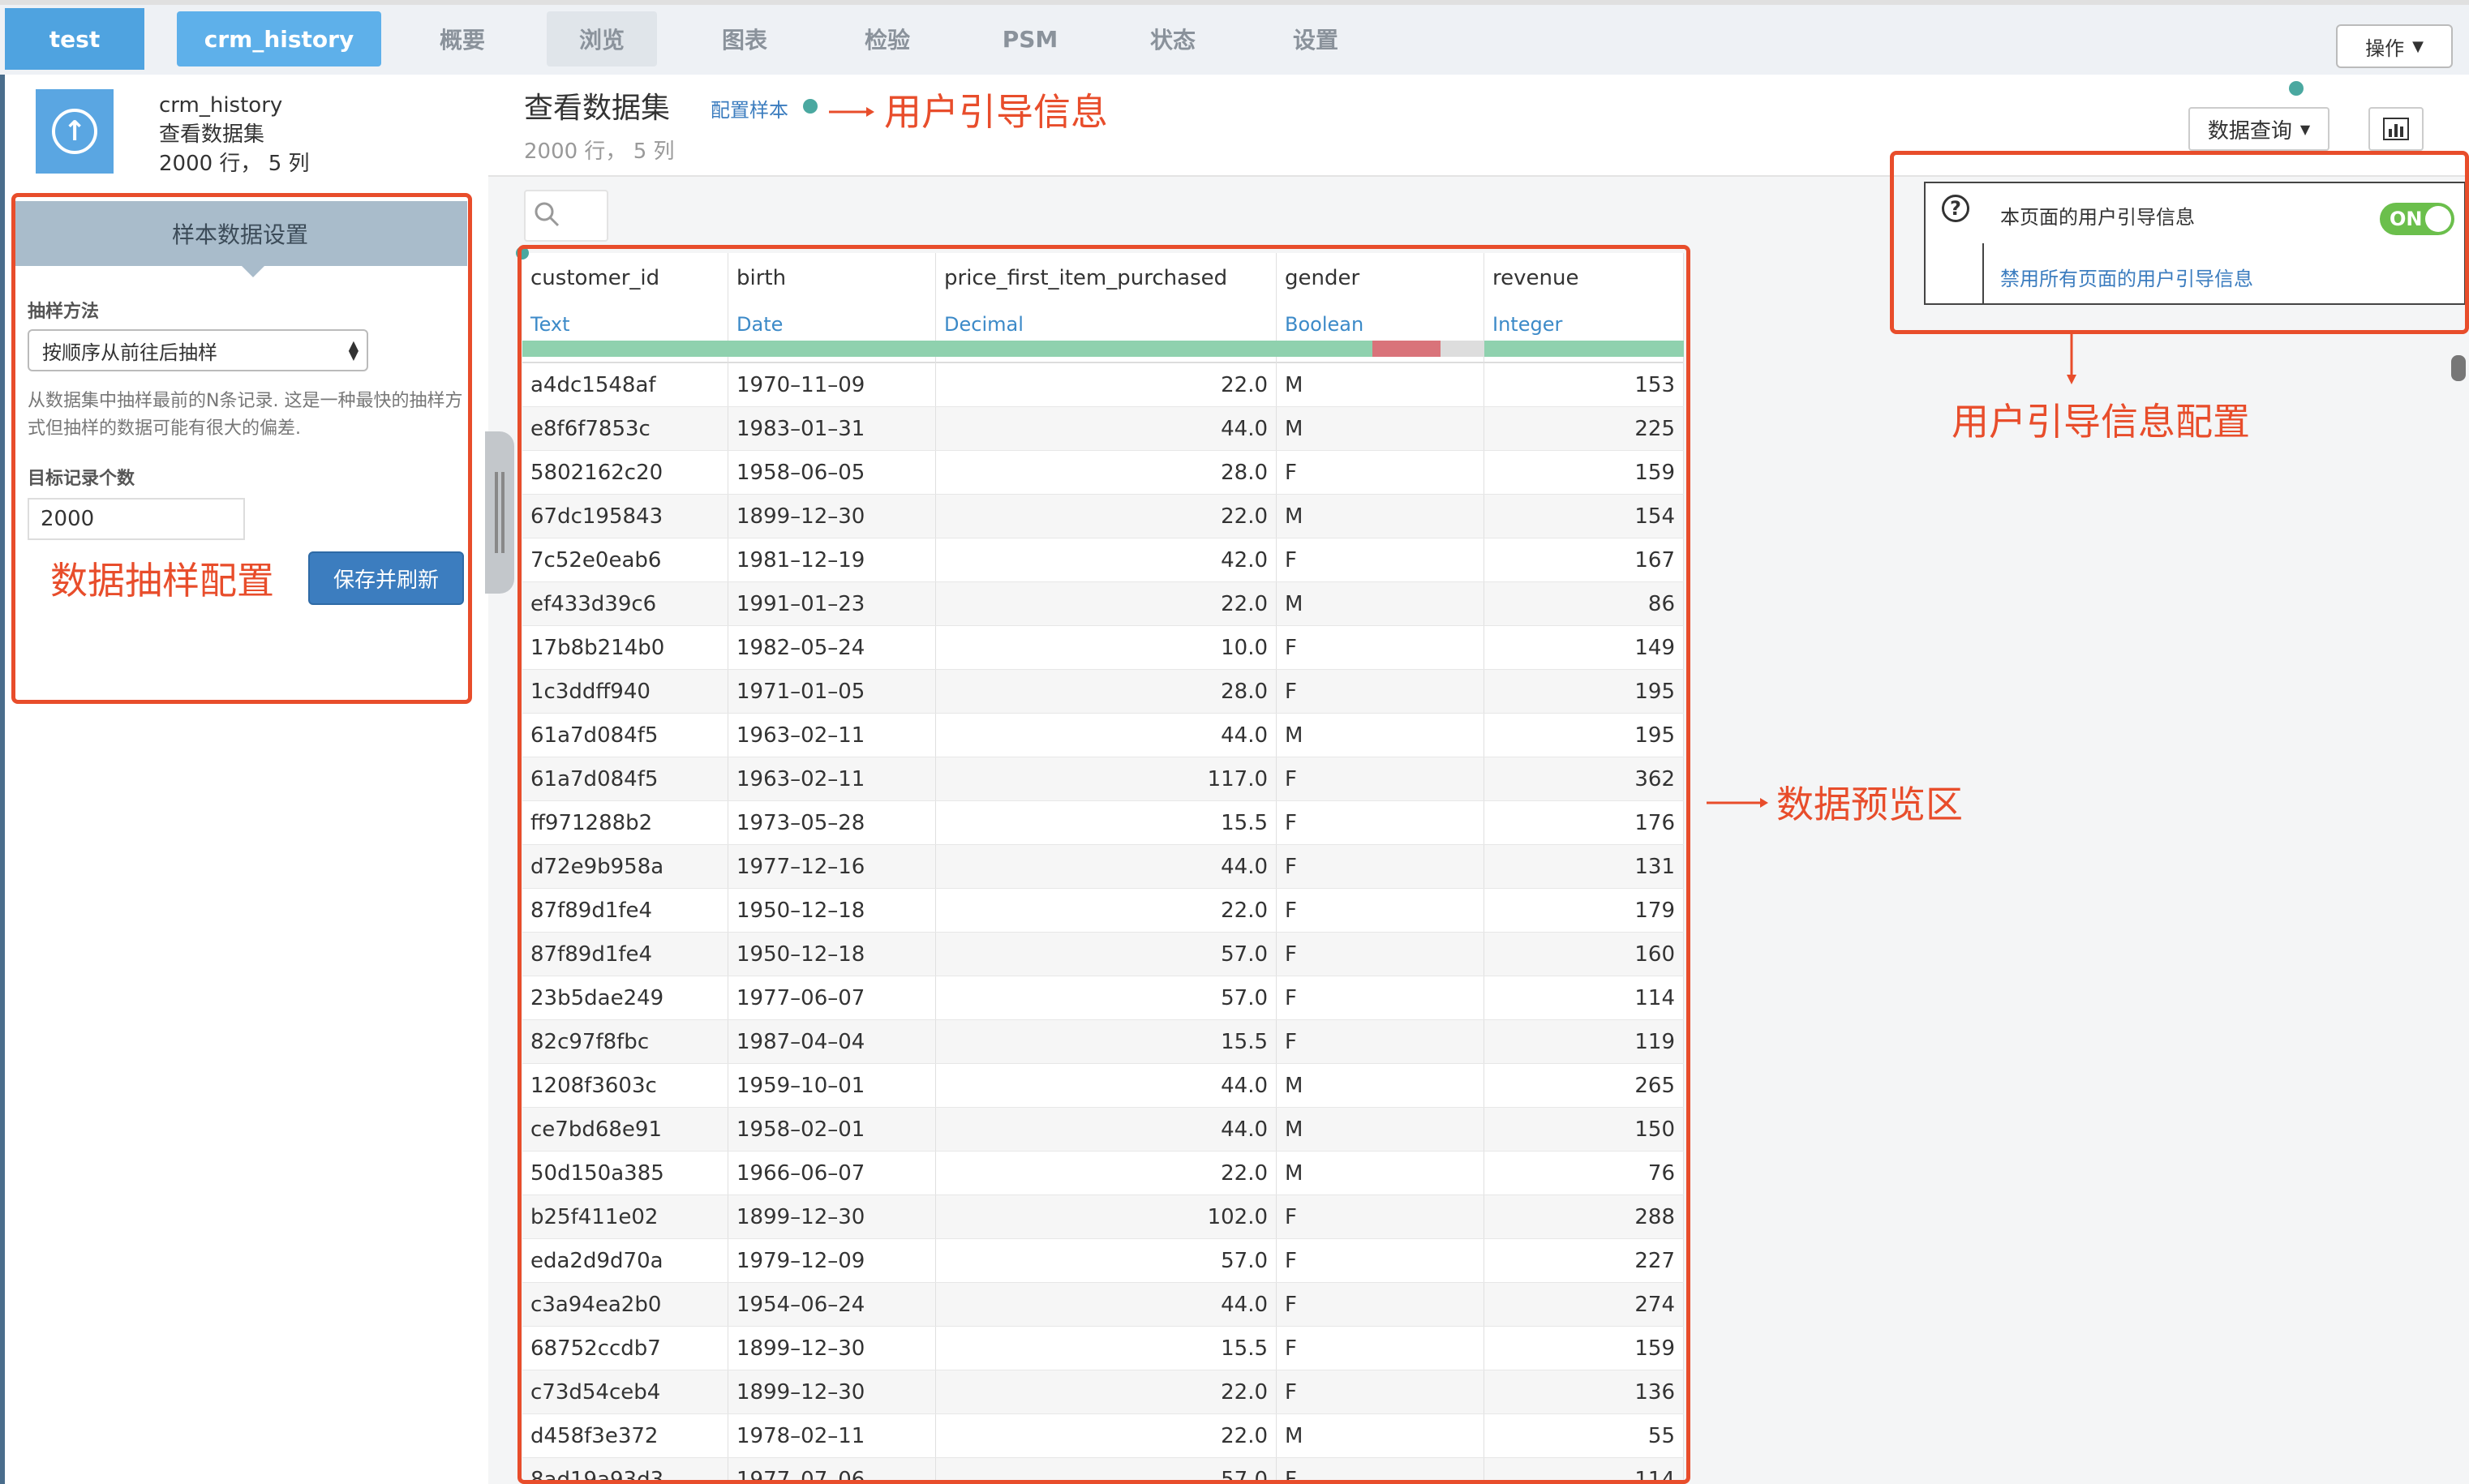 The width and height of the screenshot is (2469, 1484). Describe the element at coordinates (2249, 131) in the screenshot. I see `data-query-label: 数据查询` at that location.